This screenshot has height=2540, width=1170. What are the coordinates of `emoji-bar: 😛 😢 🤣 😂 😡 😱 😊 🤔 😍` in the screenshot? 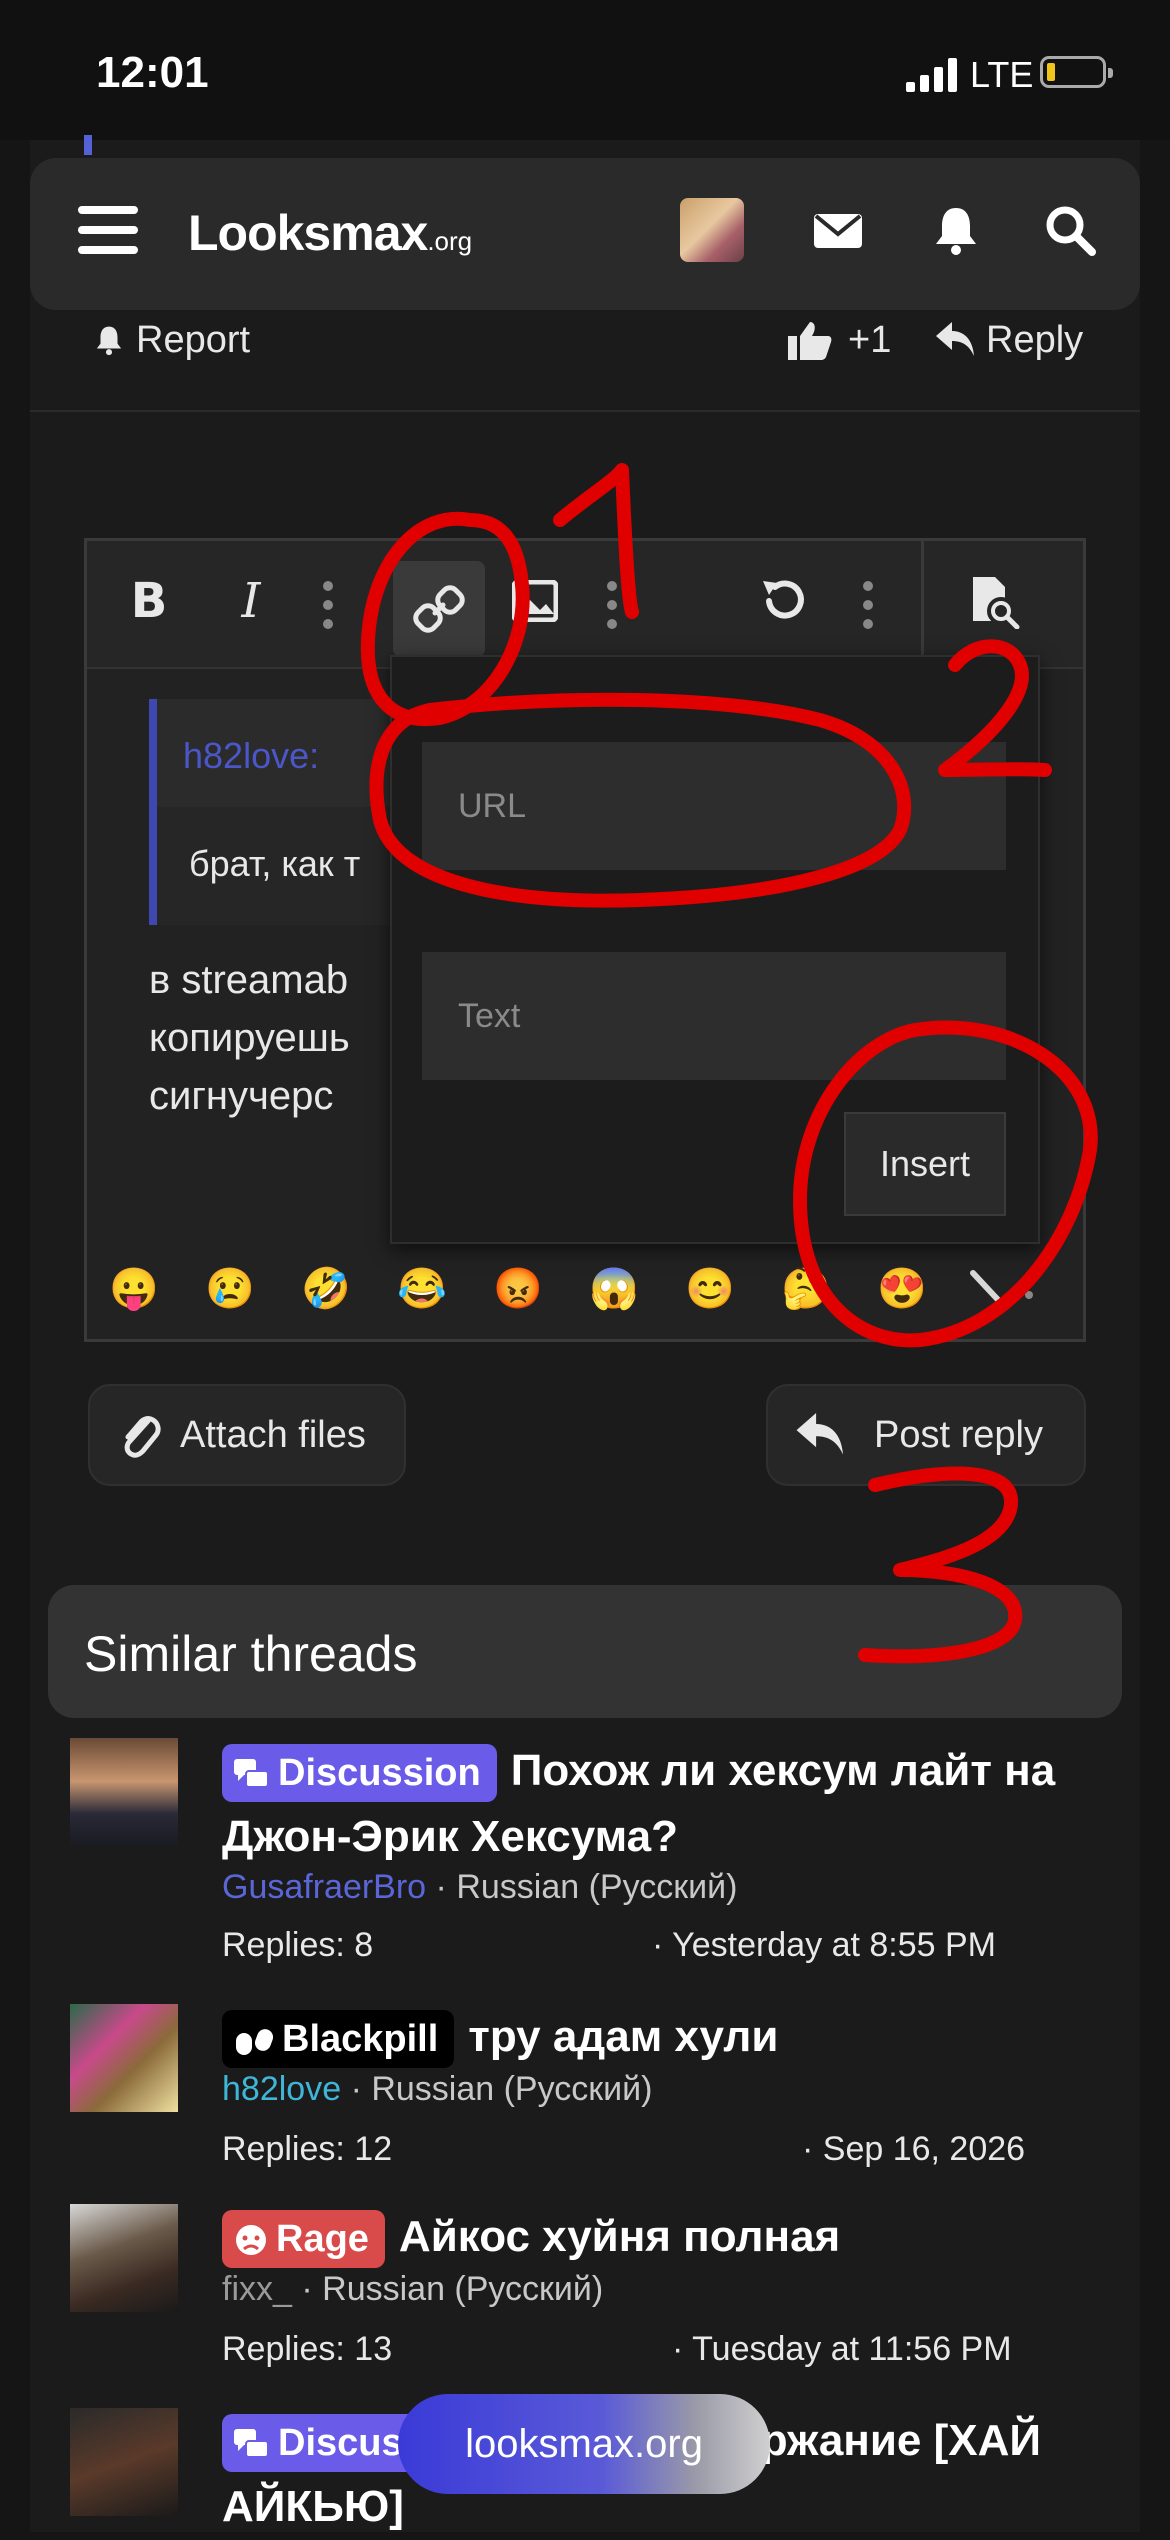 It's located at (585, 1291).